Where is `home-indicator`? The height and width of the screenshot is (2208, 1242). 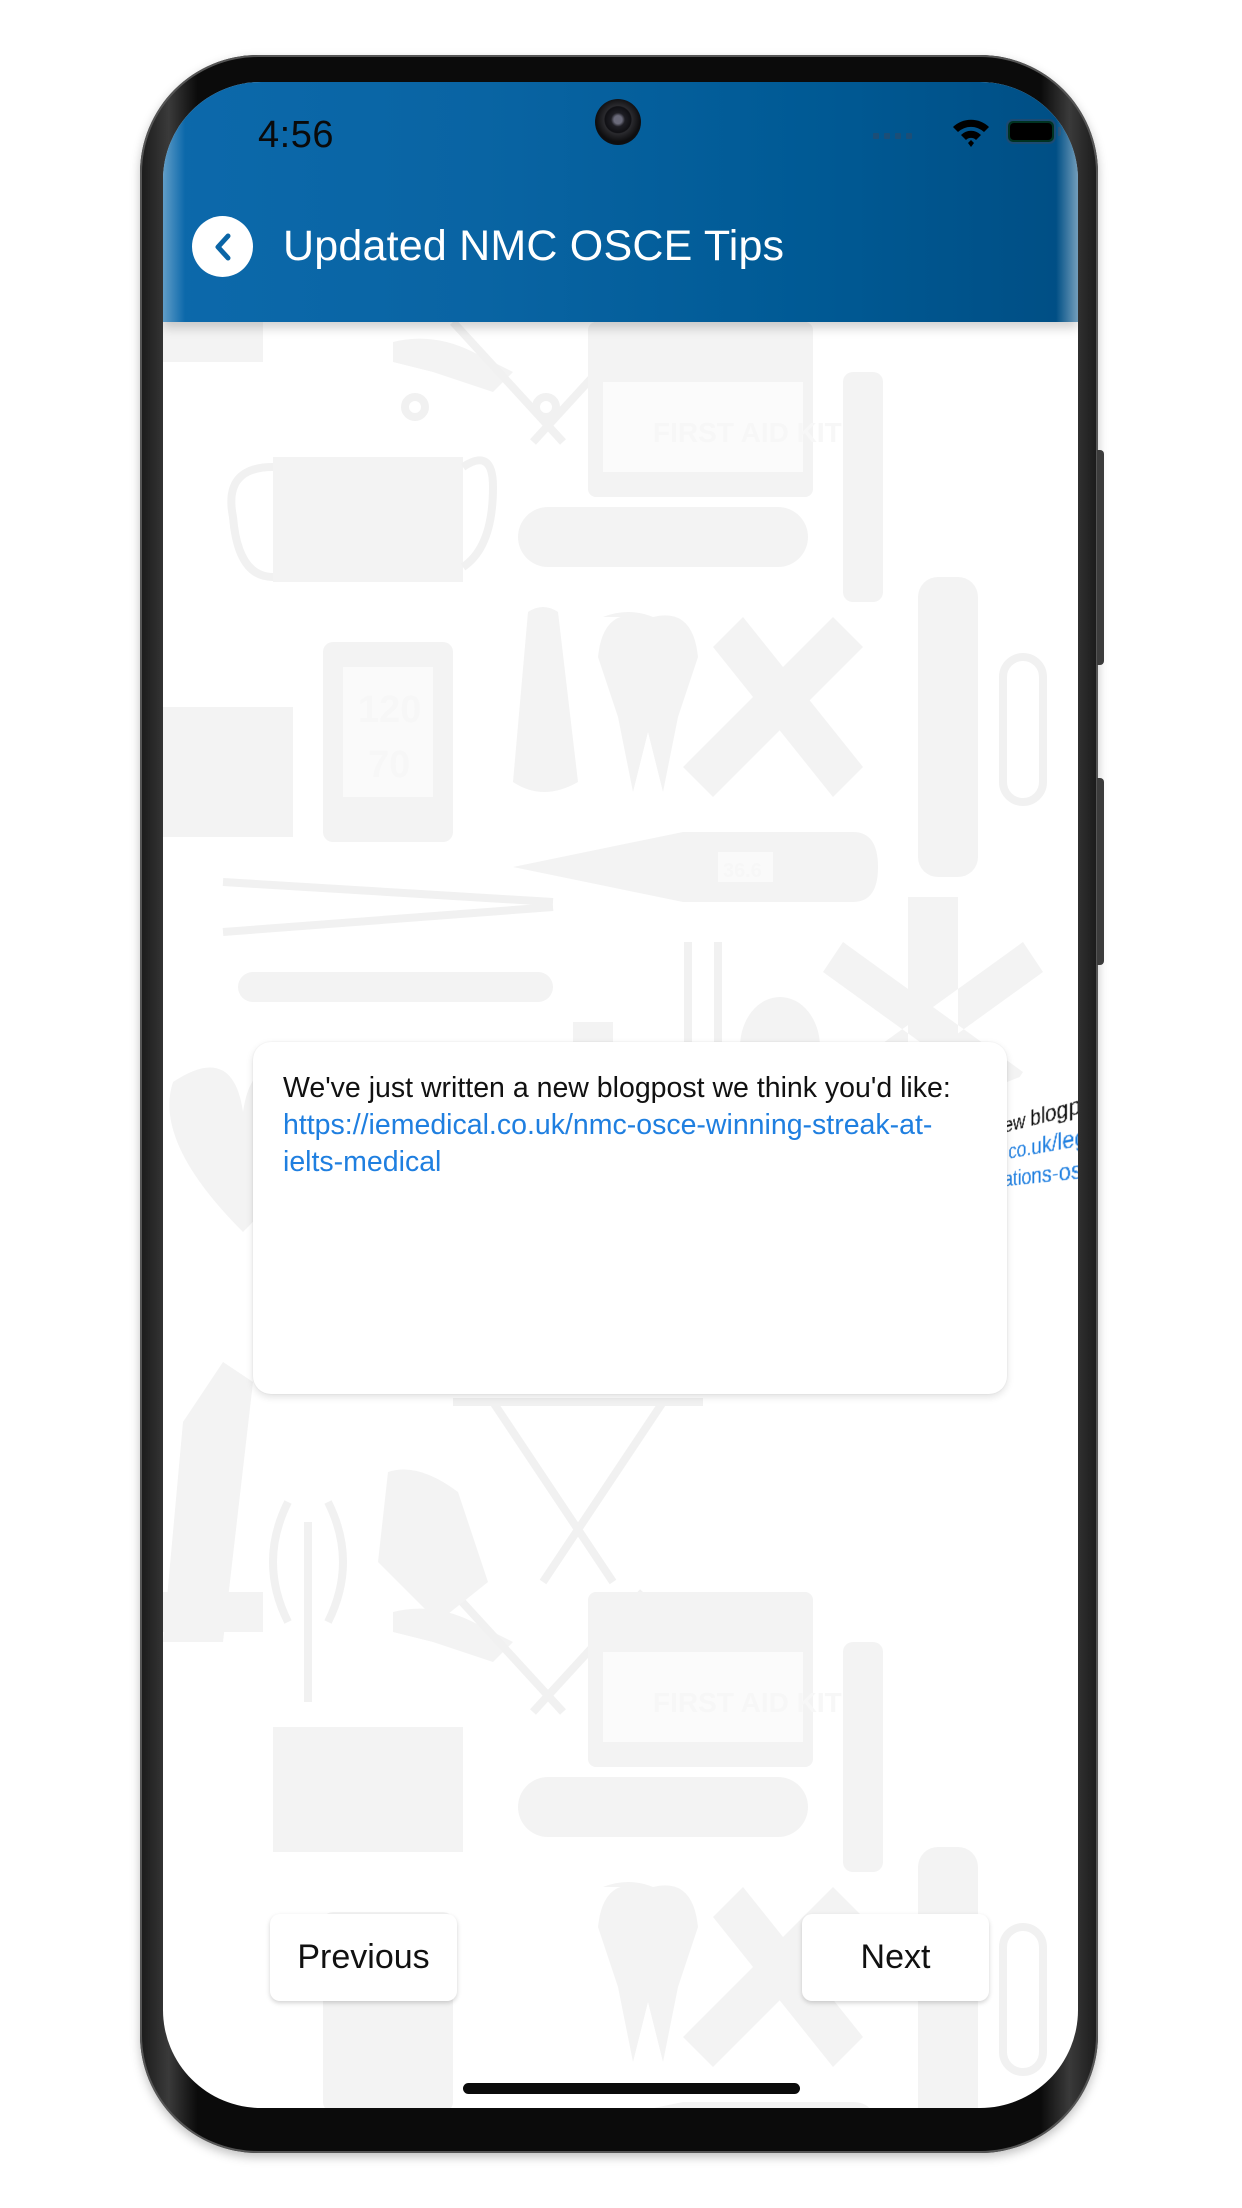 home-indicator is located at coordinates (631, 2088).